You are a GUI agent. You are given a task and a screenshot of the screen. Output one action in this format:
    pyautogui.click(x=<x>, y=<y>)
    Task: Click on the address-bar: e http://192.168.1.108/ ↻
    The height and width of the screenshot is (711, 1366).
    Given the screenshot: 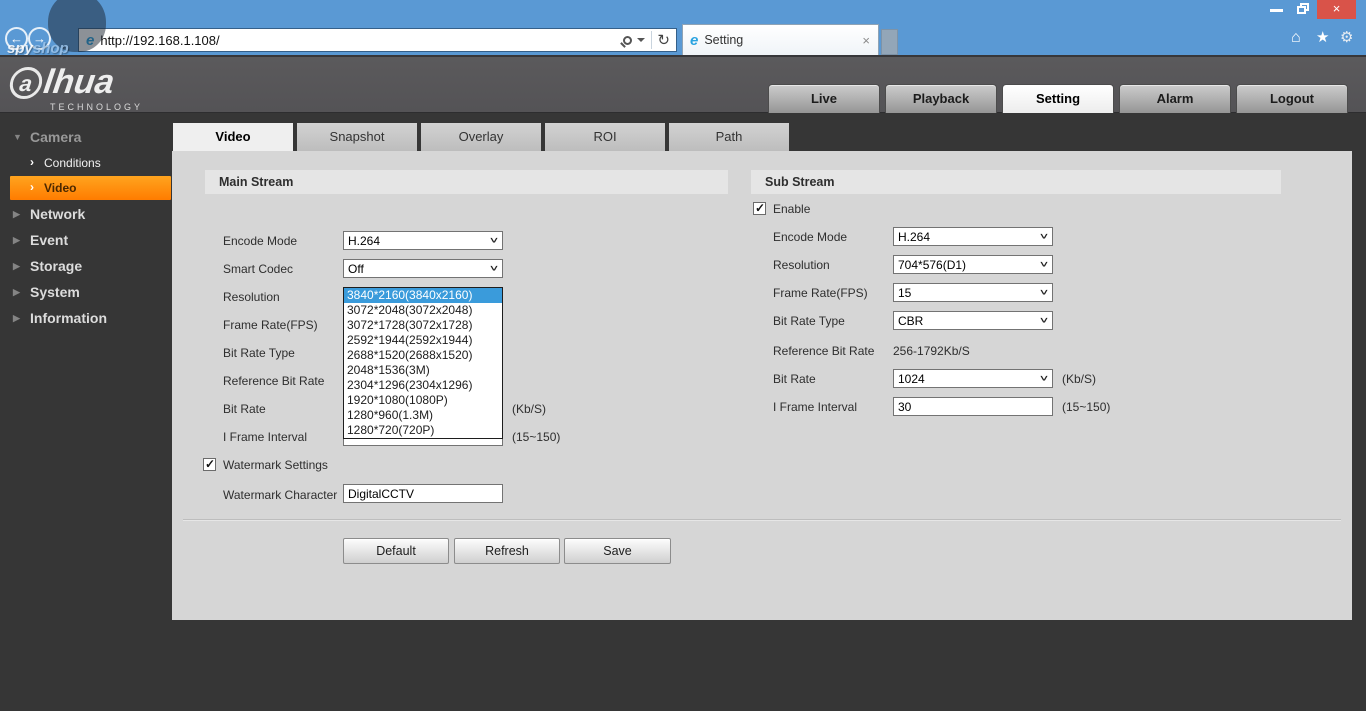 What is the action you would take?
    pyautogui.click(x=377, y=40)
    